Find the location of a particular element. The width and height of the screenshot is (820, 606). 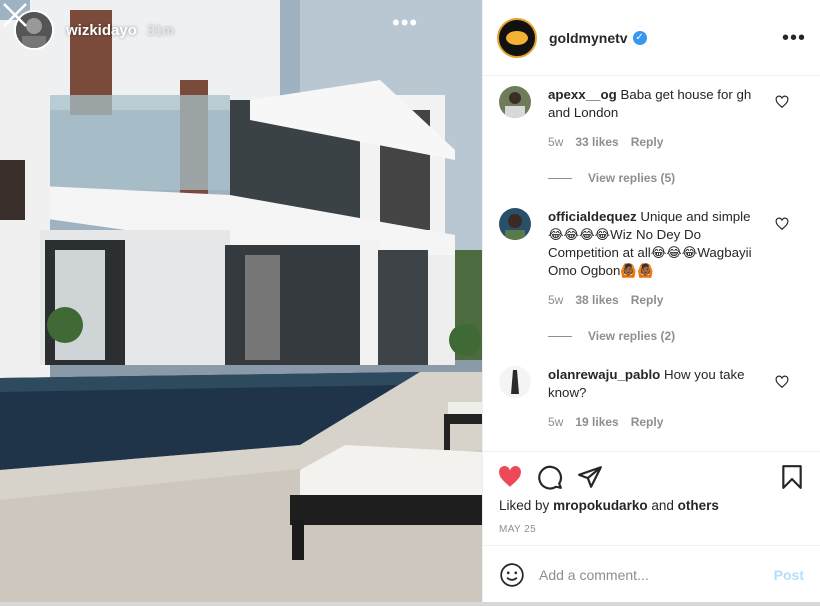

add-comment-bar: Post is located at coordinates (651, 575).